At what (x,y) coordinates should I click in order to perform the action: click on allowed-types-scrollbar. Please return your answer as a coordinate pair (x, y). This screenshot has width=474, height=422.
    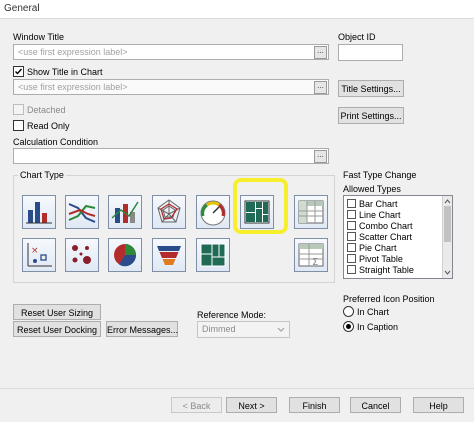
    Looking at the image, I should click on (447, 237).